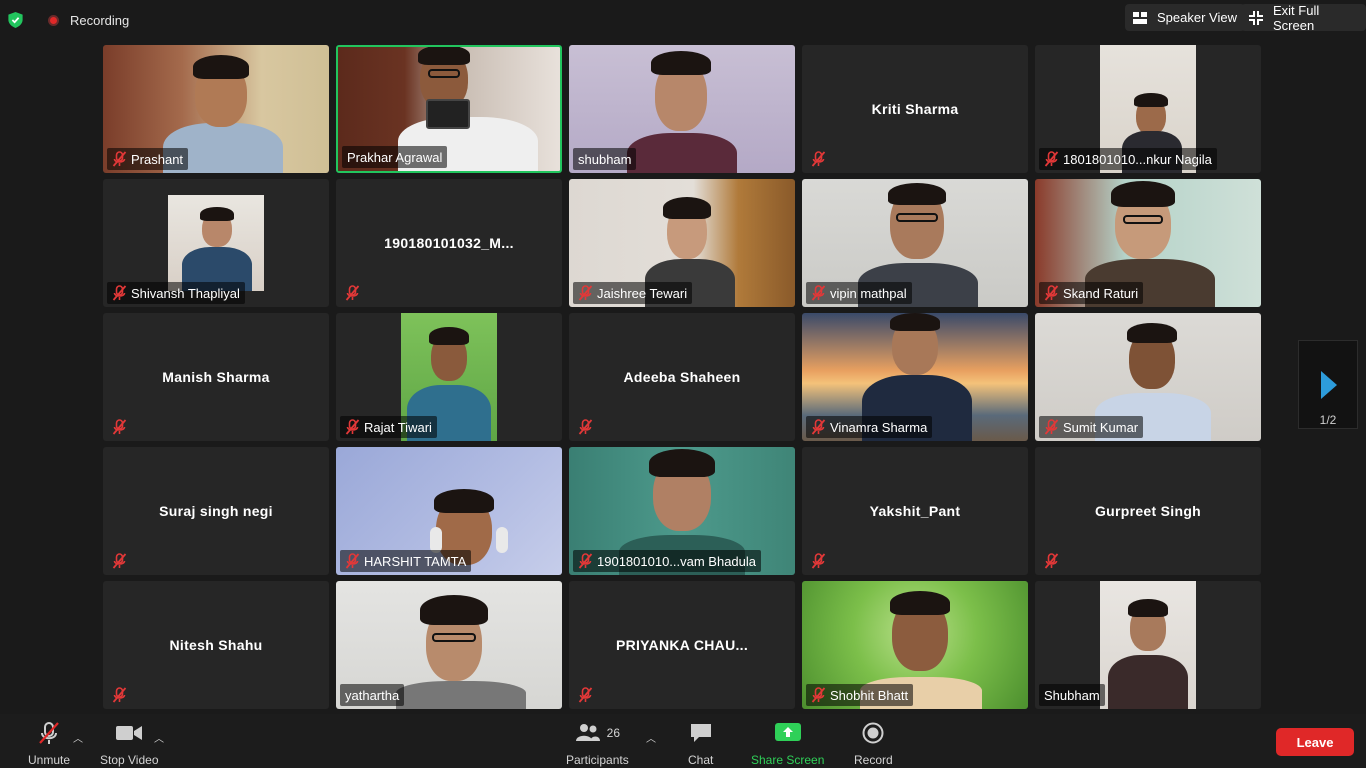 The height and width of the screenshot is (768, 1366). I want to click on stop-video-button: Stop Video, so click(129, 744).